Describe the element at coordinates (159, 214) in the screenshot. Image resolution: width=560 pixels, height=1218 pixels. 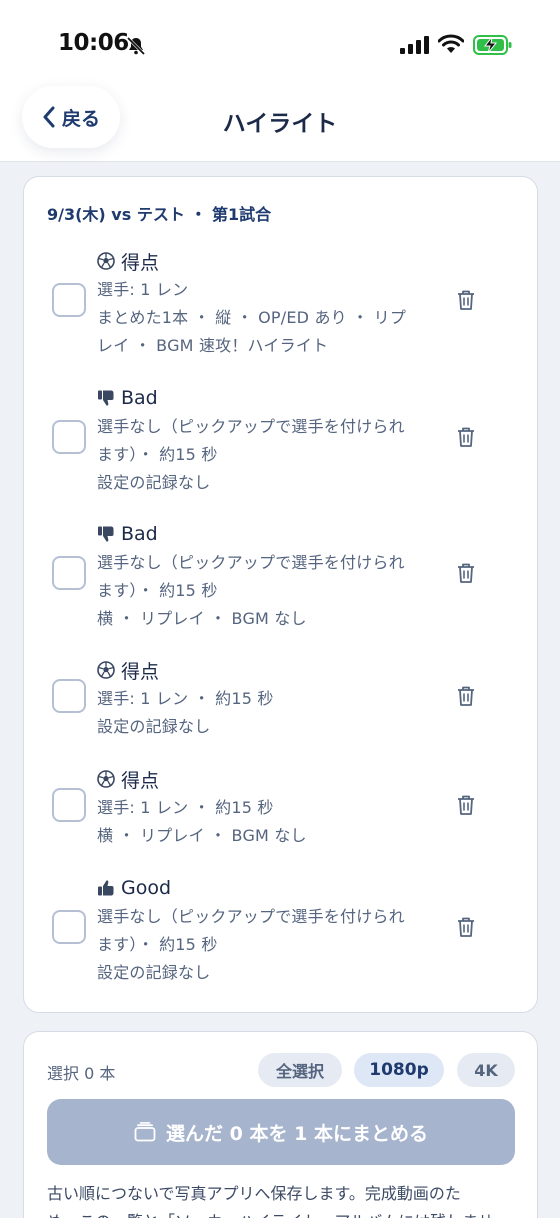
I see `match-title: 9/3(木) vs テスト ・ 第1試合` at that location.